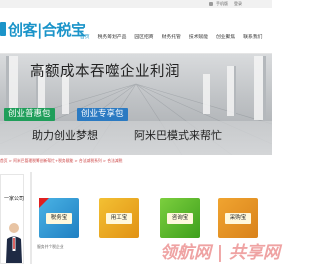 This screenshot has width=320, height=264. I want to click on site-header: 创客|合税宝, so click(136, 31).